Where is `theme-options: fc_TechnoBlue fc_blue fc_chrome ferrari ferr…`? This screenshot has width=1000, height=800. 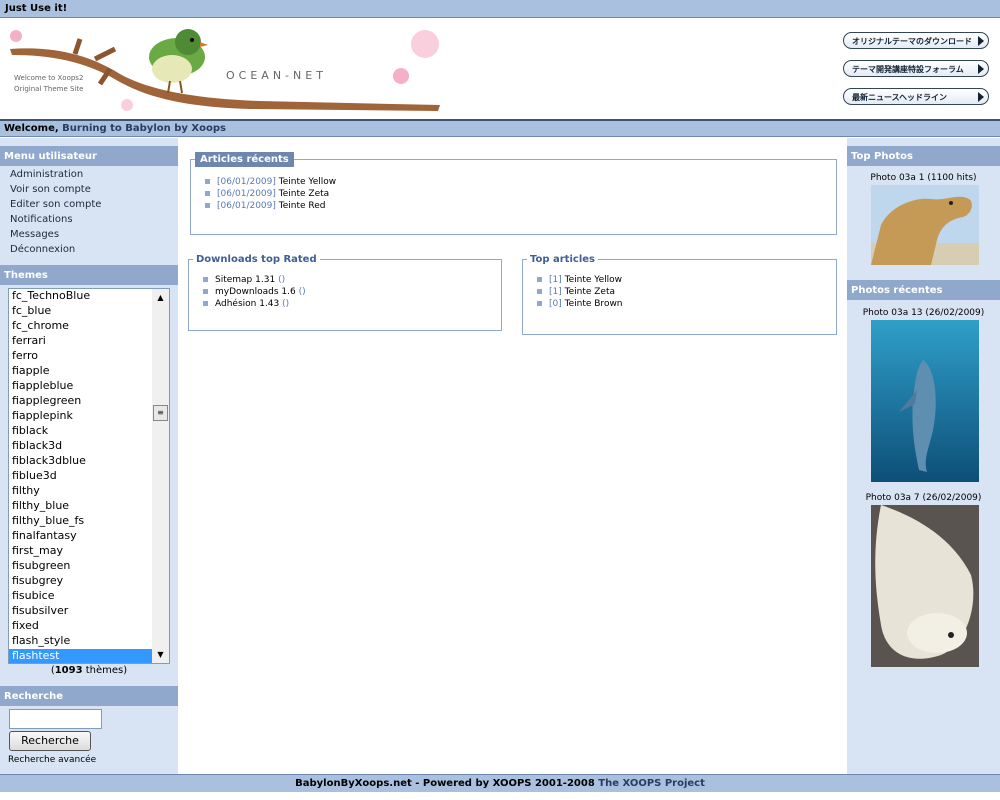 theme-options: fc_TechnoBlue fc_blue fc_chrome ferrari ferr… is located at coordinates (80, 476).